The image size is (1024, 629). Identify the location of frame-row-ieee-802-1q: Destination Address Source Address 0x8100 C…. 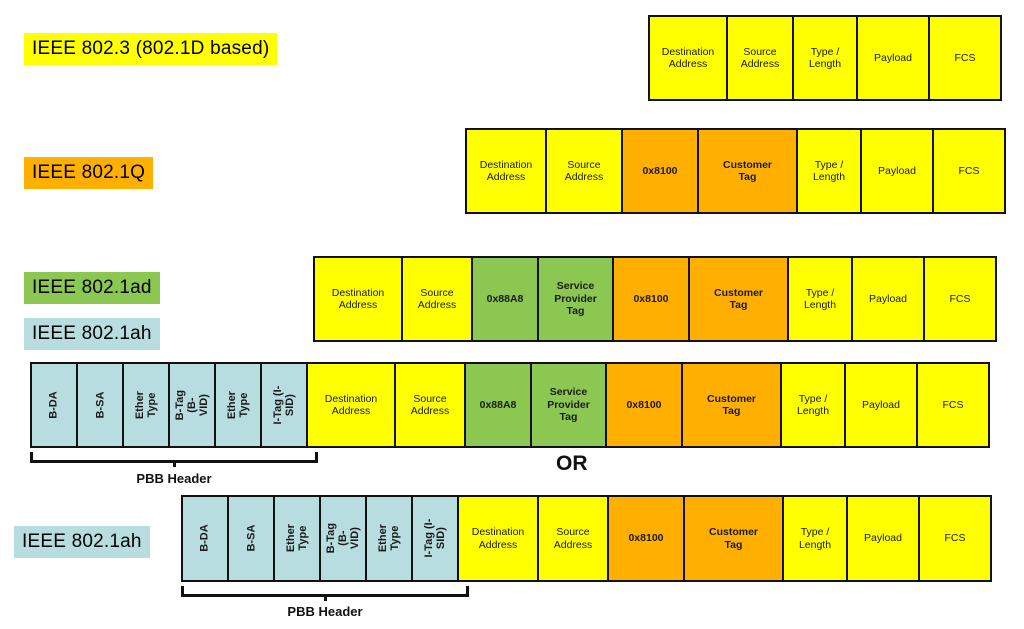
(735, 171).